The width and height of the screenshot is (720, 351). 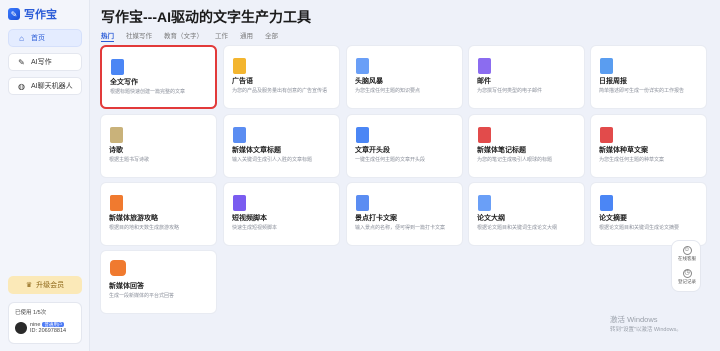 What do you see at coordinates (648, 214) in the screenshot?
I see `tool-card: 论文摘要根据论文题目和关键词生成论文摘要` at bounding box center [648, 214].